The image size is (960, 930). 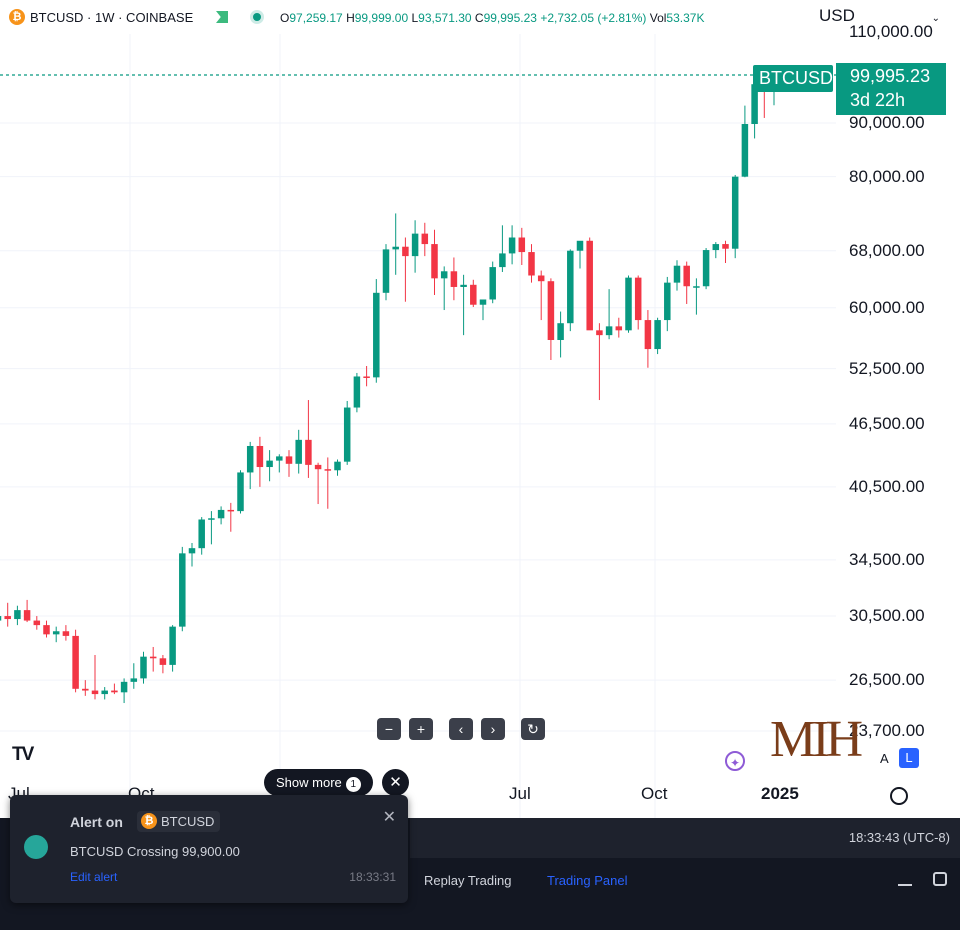 I want to click on scroll-left-button: ‹, so click(x=461, y=729).